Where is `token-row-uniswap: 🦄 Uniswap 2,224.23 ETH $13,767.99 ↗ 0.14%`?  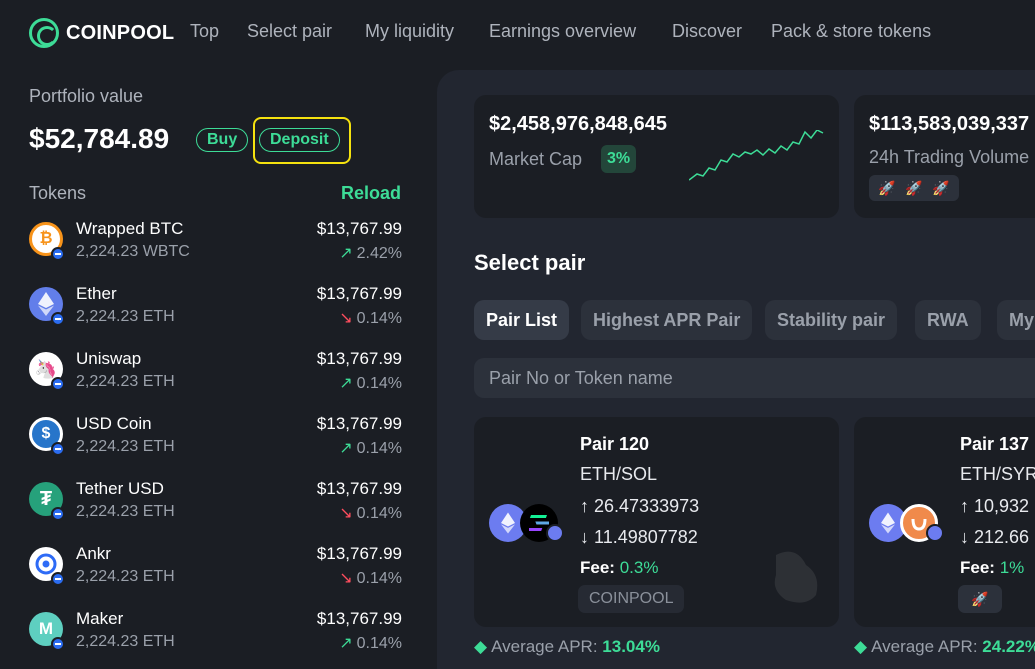 token-row-uniswap: 🦄 Uniswap 2,224.23 ETH $13,767.99 ↗ 0.14% is located at coordinates (218, 376).